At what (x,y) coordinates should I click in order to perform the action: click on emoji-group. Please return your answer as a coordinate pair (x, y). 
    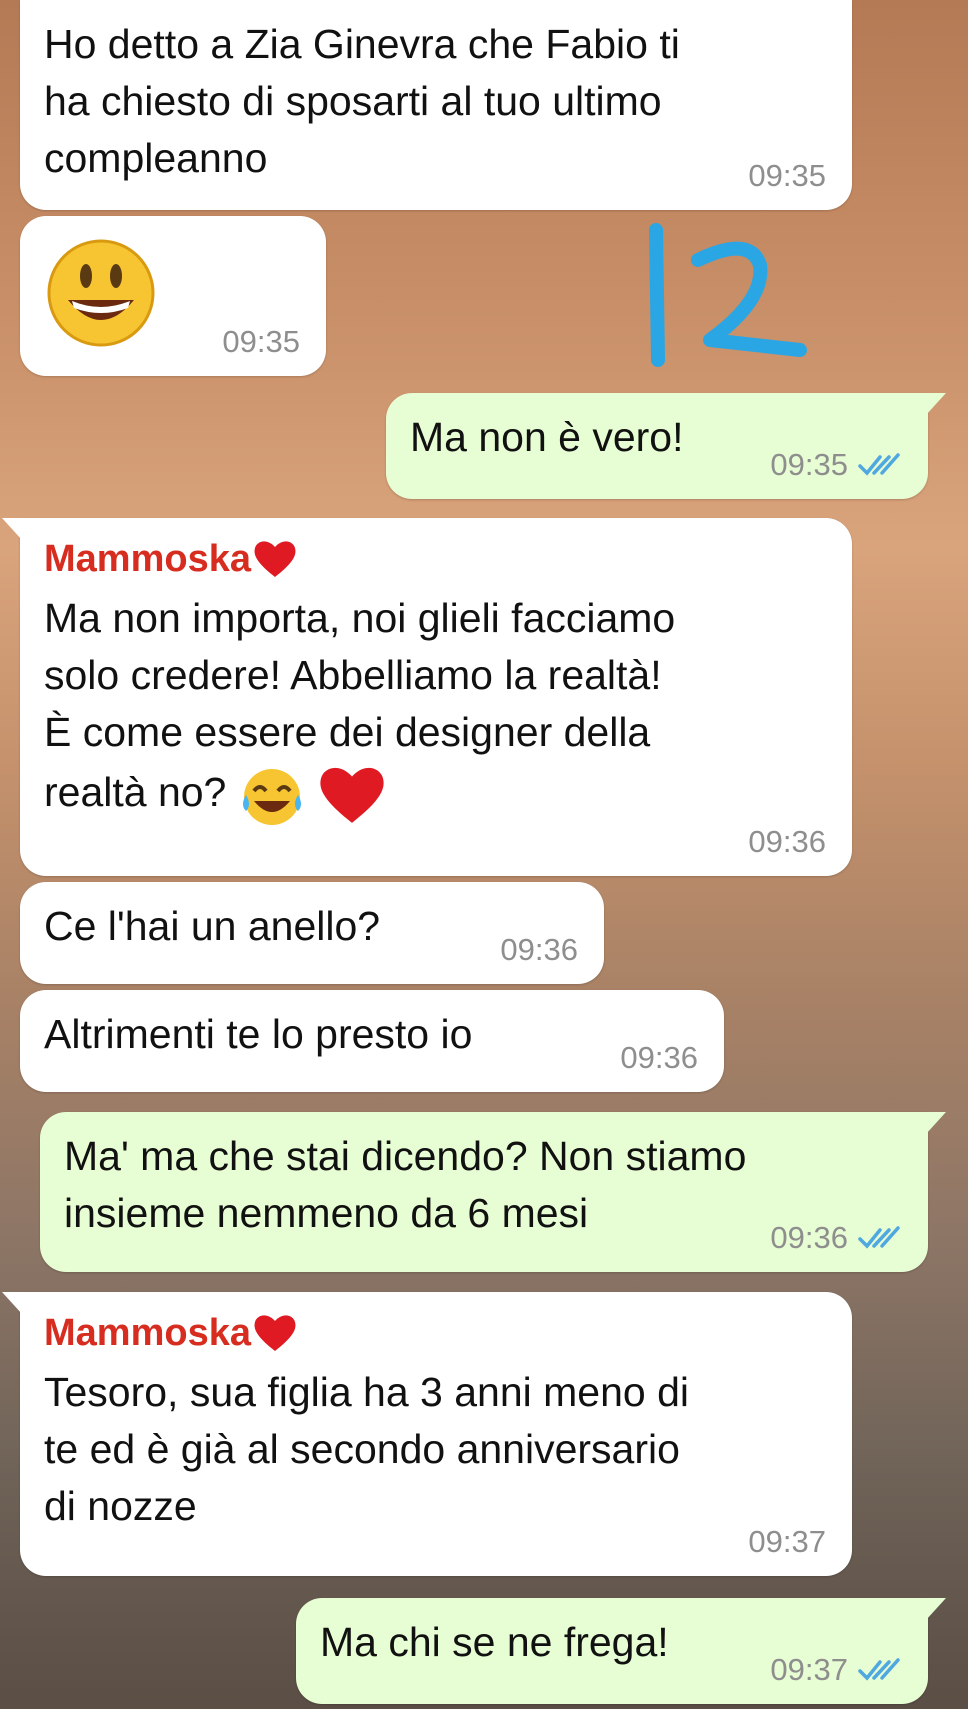
    Looking at the image, I should click on (311, 795).